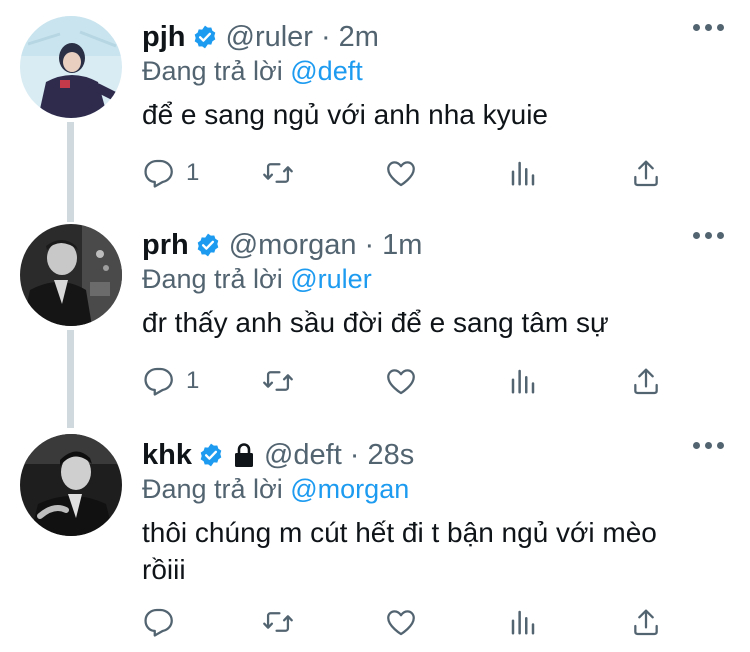  Describe the element at coordinates (359, 37) in the screenshot. I see `timestamp: 2m` at that location.